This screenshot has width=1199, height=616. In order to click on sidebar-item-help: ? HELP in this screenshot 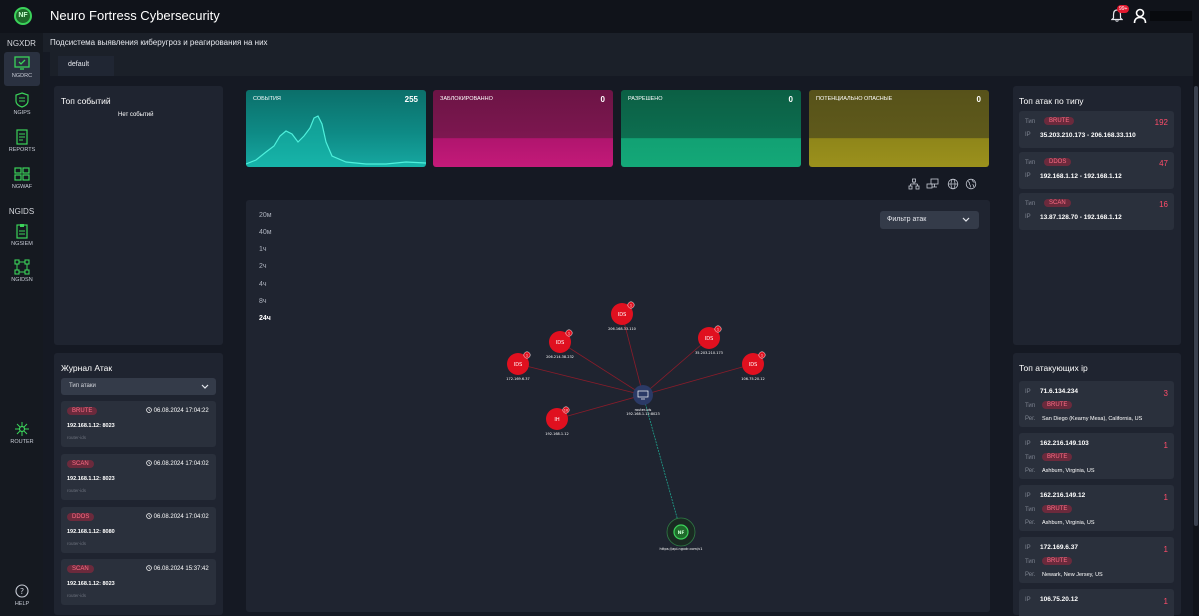, I will do `click(22, 597)`.